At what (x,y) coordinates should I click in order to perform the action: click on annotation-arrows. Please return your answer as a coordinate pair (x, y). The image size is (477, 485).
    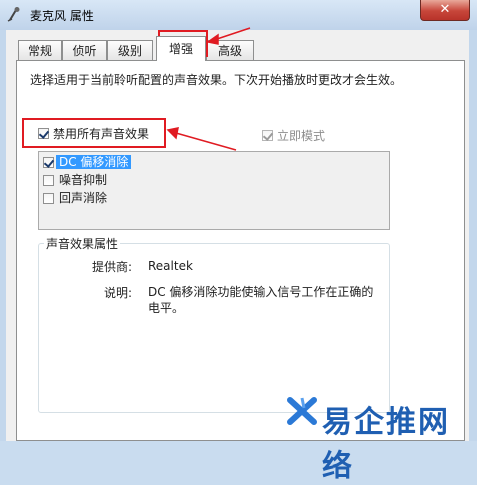
    Looking at the image, I should click on (208, 89).